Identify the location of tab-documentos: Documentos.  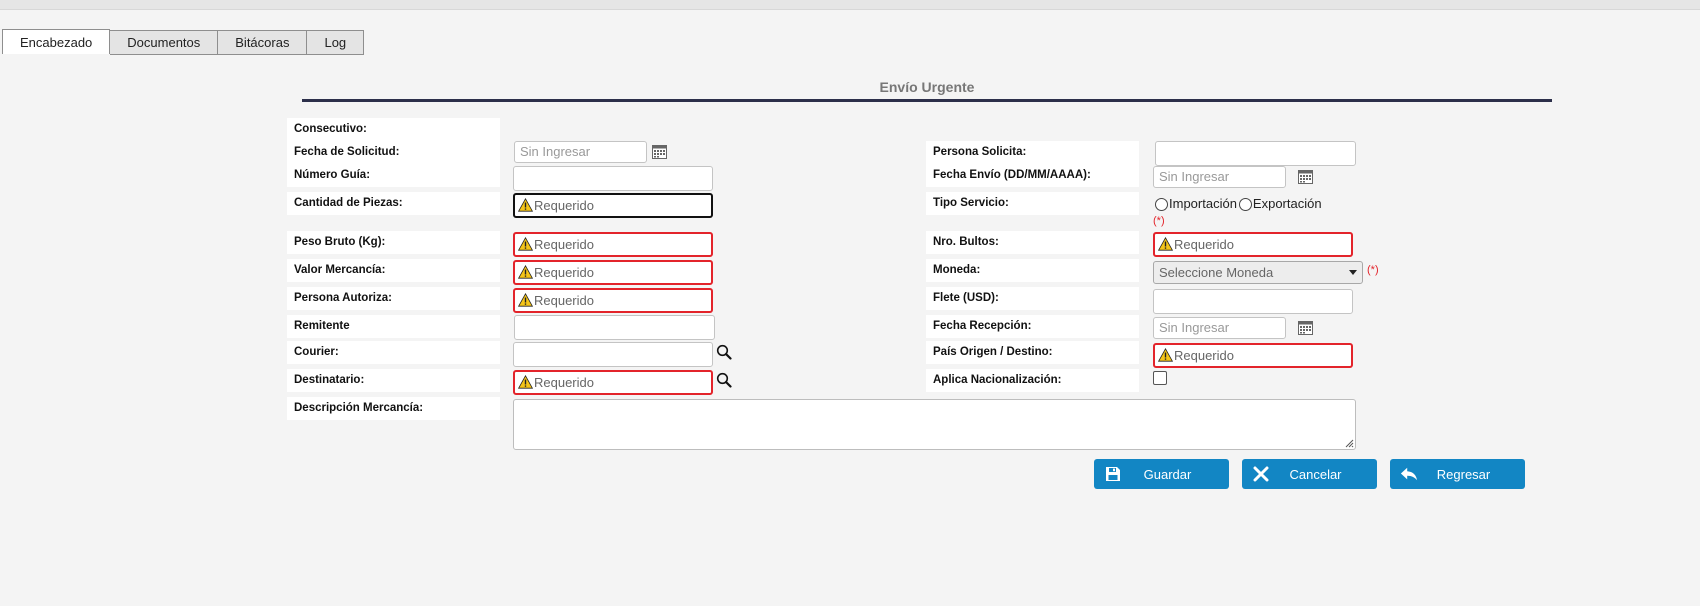
(164, 42).